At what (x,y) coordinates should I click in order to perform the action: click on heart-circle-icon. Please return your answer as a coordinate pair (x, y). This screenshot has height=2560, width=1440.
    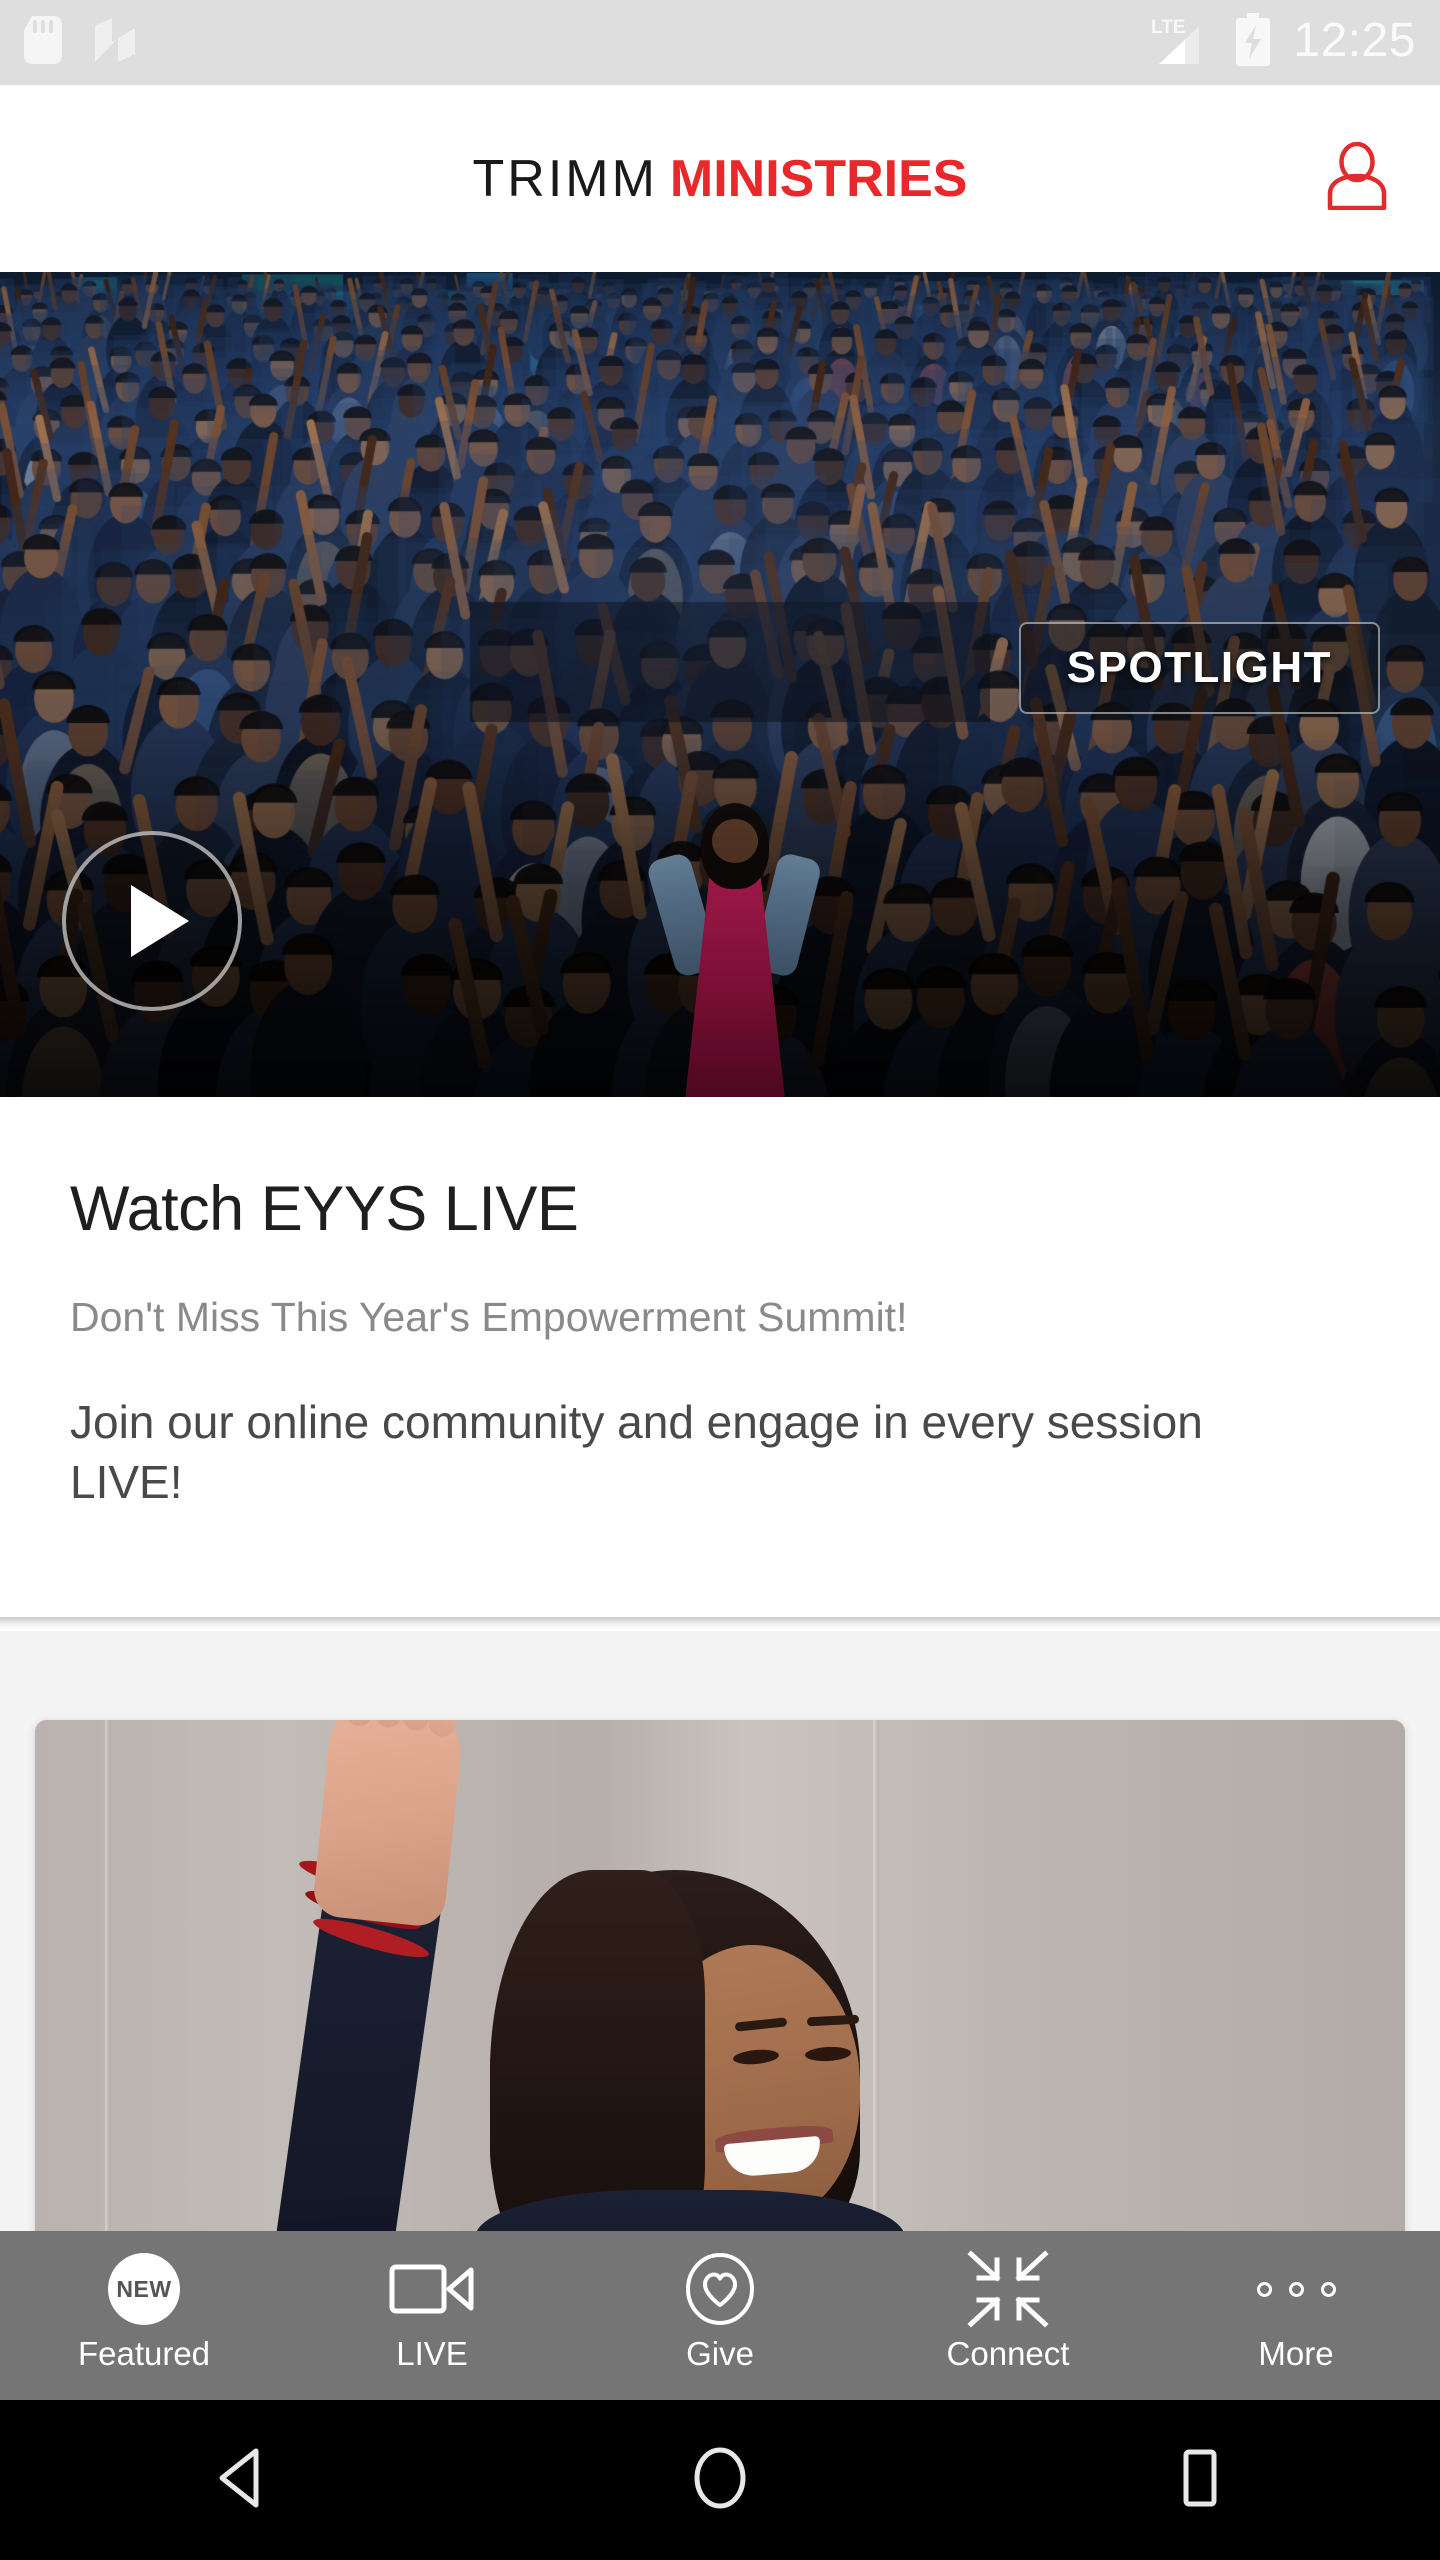
    Looking at the image, I should click on (720, 2289).